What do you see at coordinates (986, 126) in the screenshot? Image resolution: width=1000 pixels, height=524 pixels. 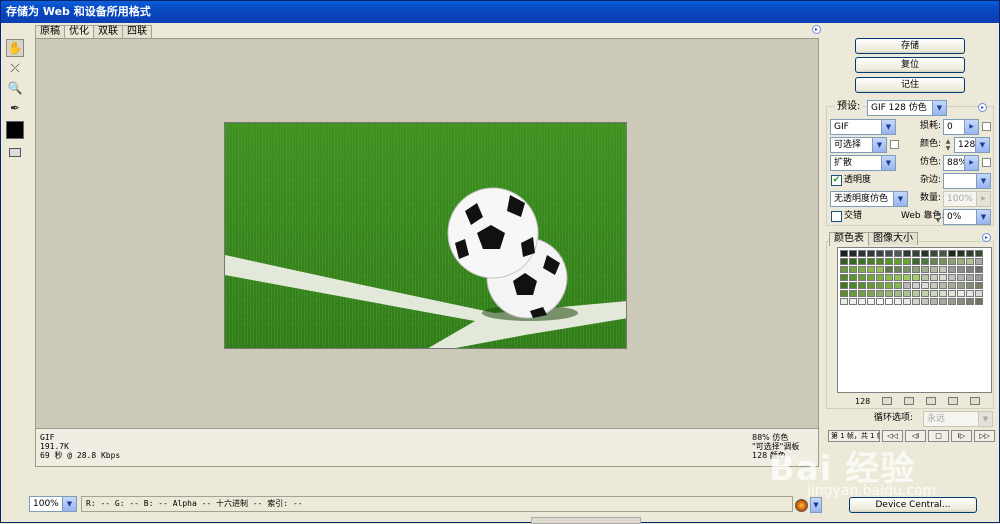 I see `lossy-mask-icon` at bounding box center [986, 126].